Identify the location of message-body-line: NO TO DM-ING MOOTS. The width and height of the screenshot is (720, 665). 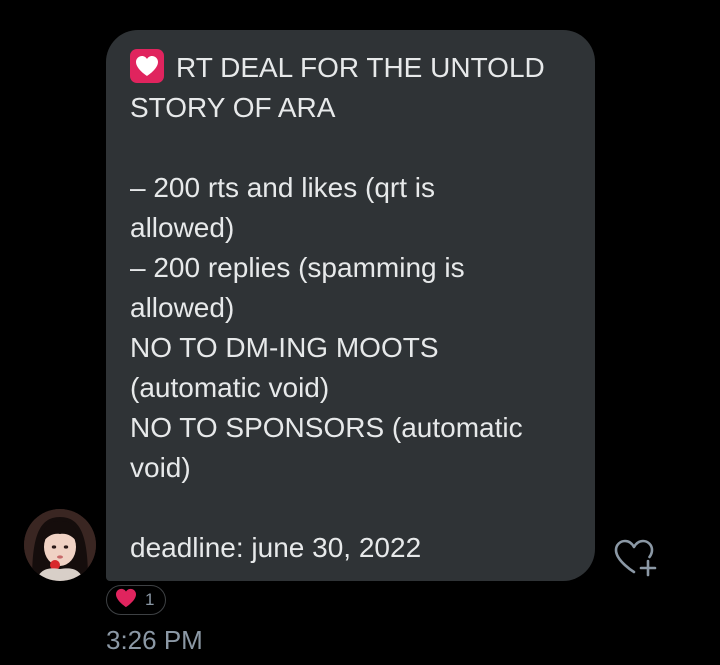
(284, 347).